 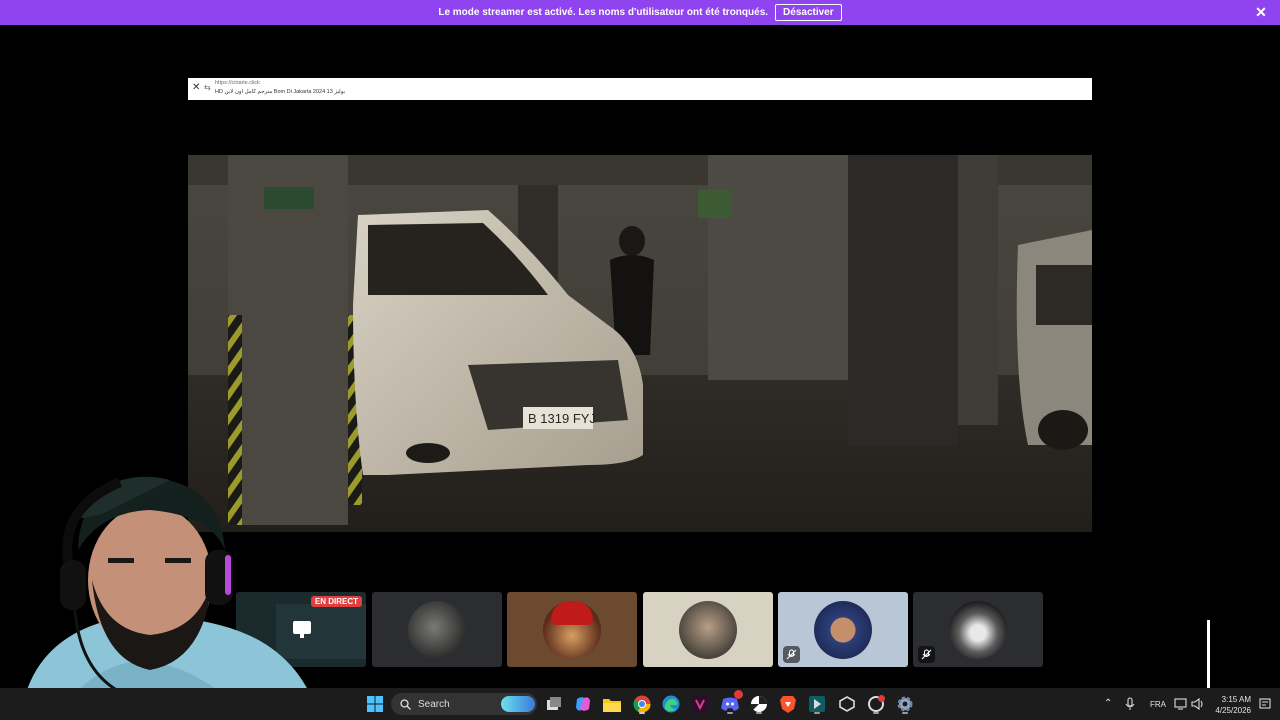 I want to click on settings-icon, so click(x=905, y=704).